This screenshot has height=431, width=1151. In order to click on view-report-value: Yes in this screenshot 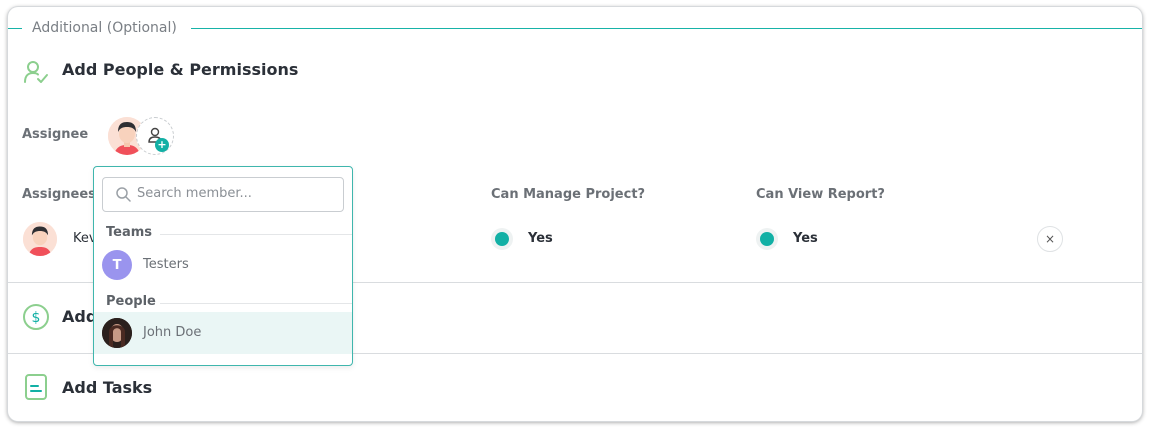, I will do `click(805, 238)`.